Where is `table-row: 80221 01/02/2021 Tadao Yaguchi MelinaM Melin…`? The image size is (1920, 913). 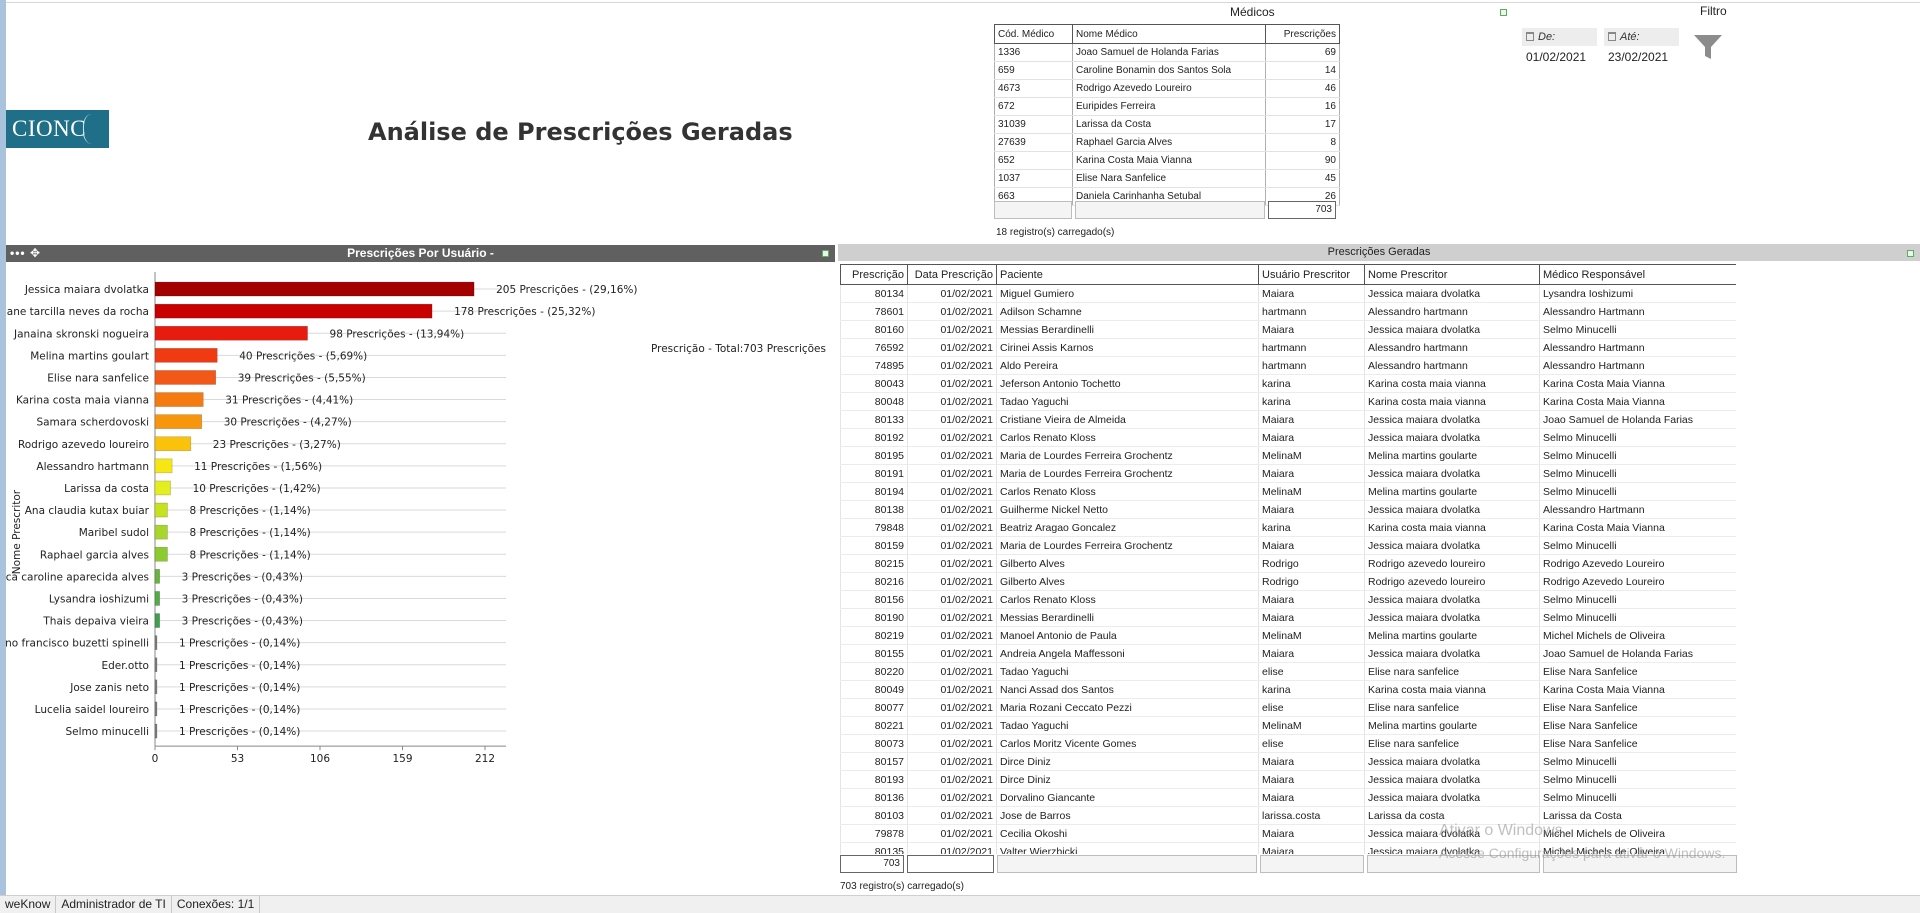
table-row: 80221 01/02/2021 Tadao Yaguchi MelinaM Melin… is located at coordinates (1288, 725).